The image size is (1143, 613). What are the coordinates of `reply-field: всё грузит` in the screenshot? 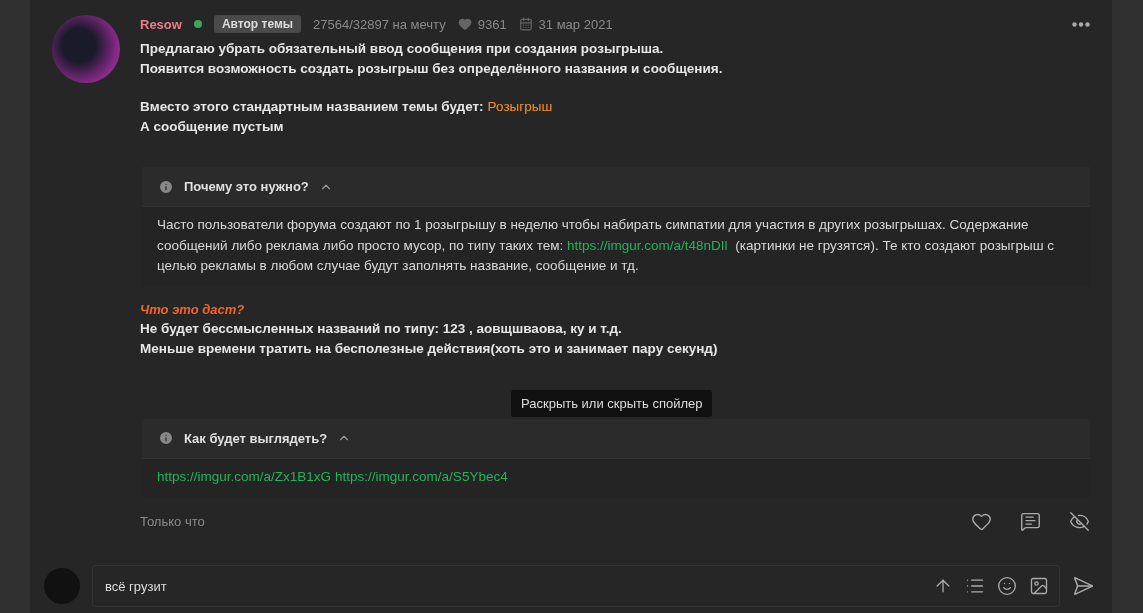 It's located at (576, 586).